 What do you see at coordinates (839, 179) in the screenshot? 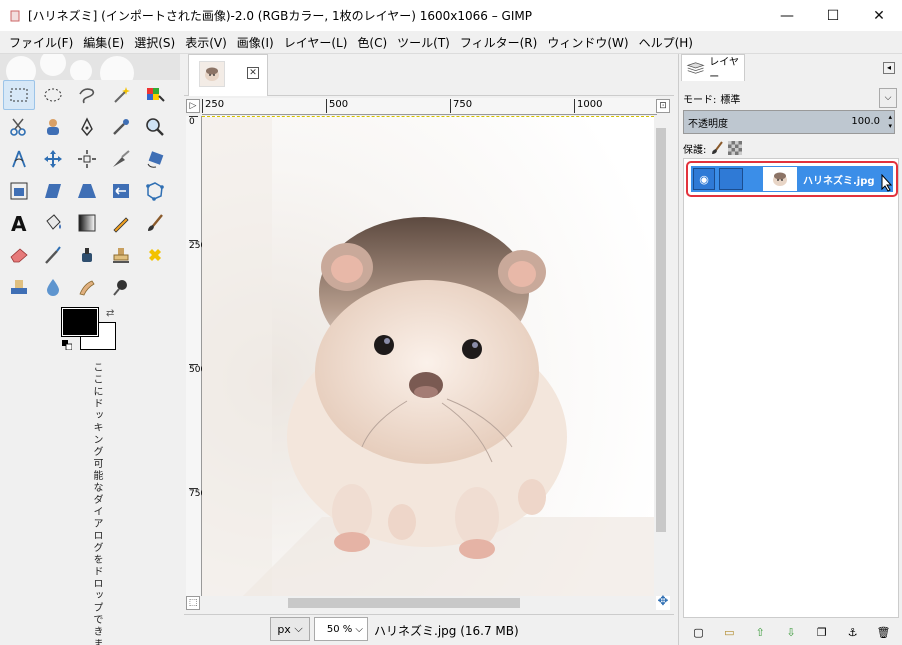
I see `layer-name: ハリネズミ.jpg` at bounding box center [839, 179].